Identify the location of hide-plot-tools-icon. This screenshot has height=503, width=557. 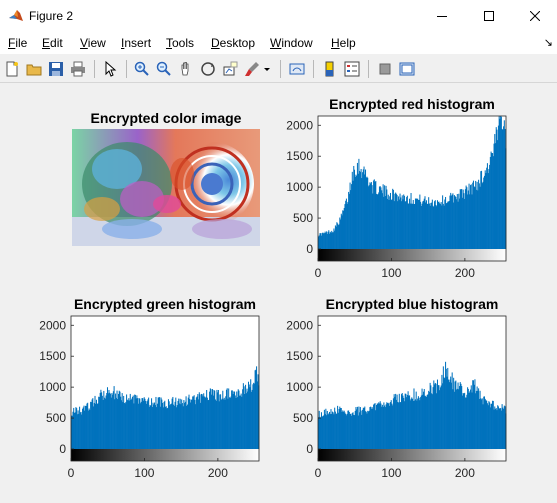
(385, 69).